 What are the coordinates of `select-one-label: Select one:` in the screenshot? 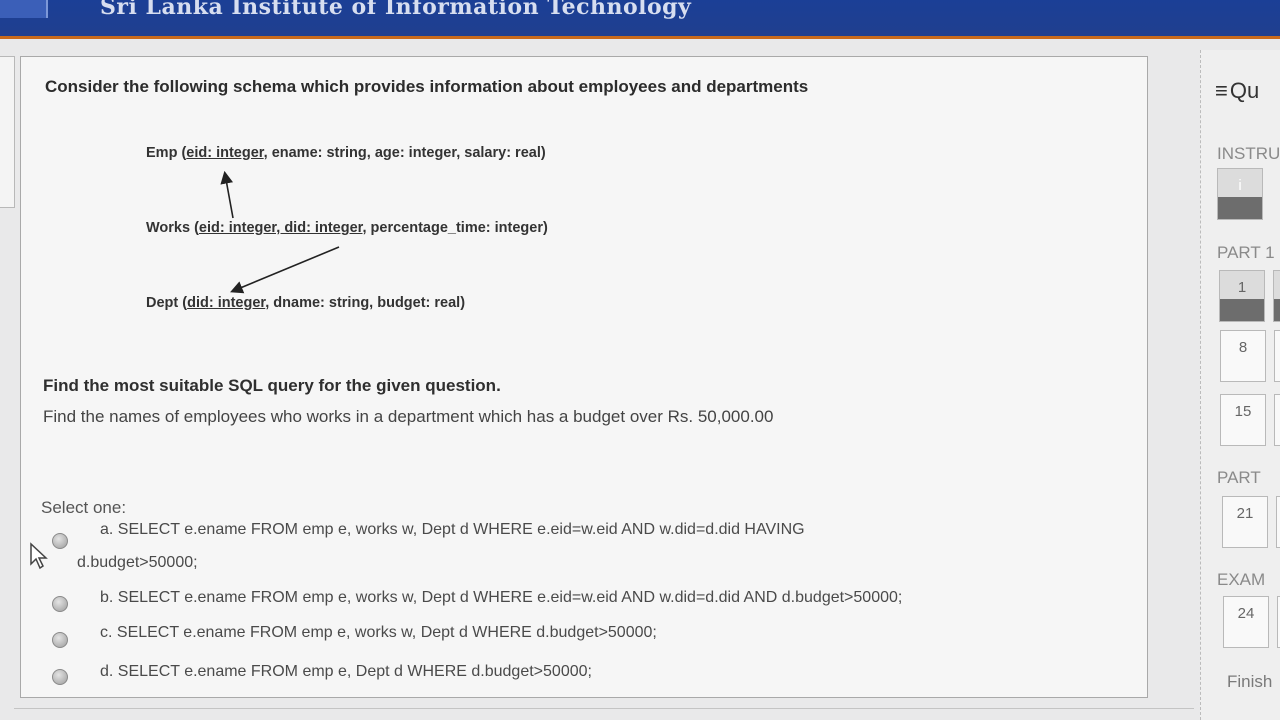 It's located at (84, 507).